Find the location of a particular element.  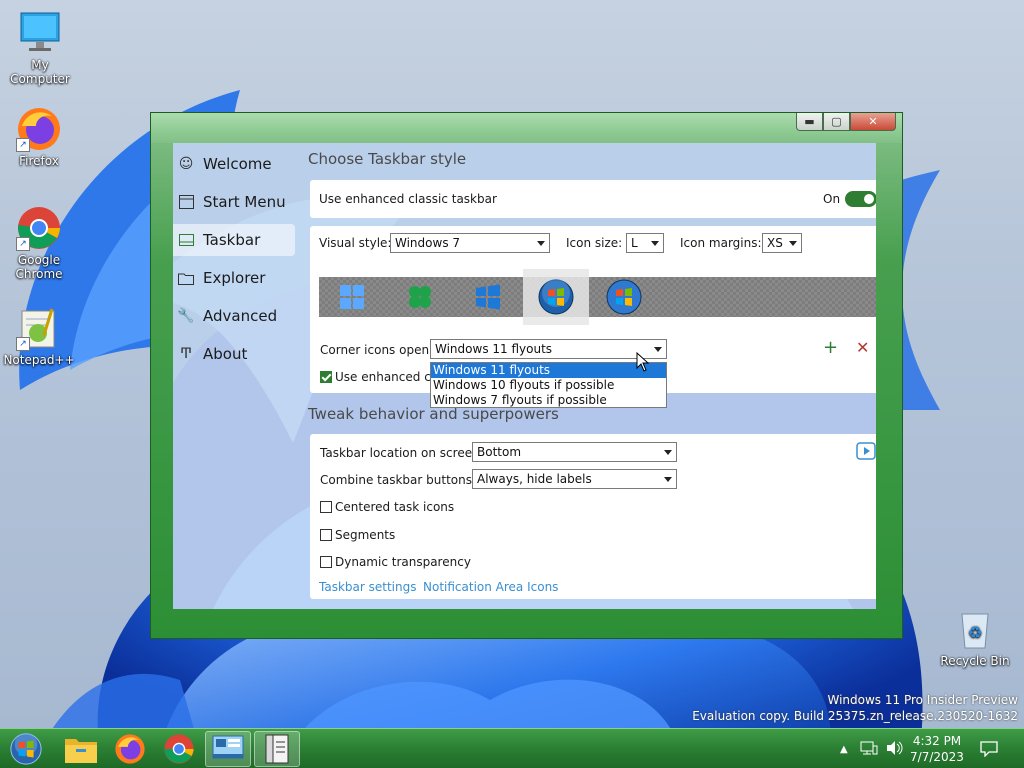

desktop-icon-google-chrome: ↗ Google Chrome is located at coordinates (39, 243).